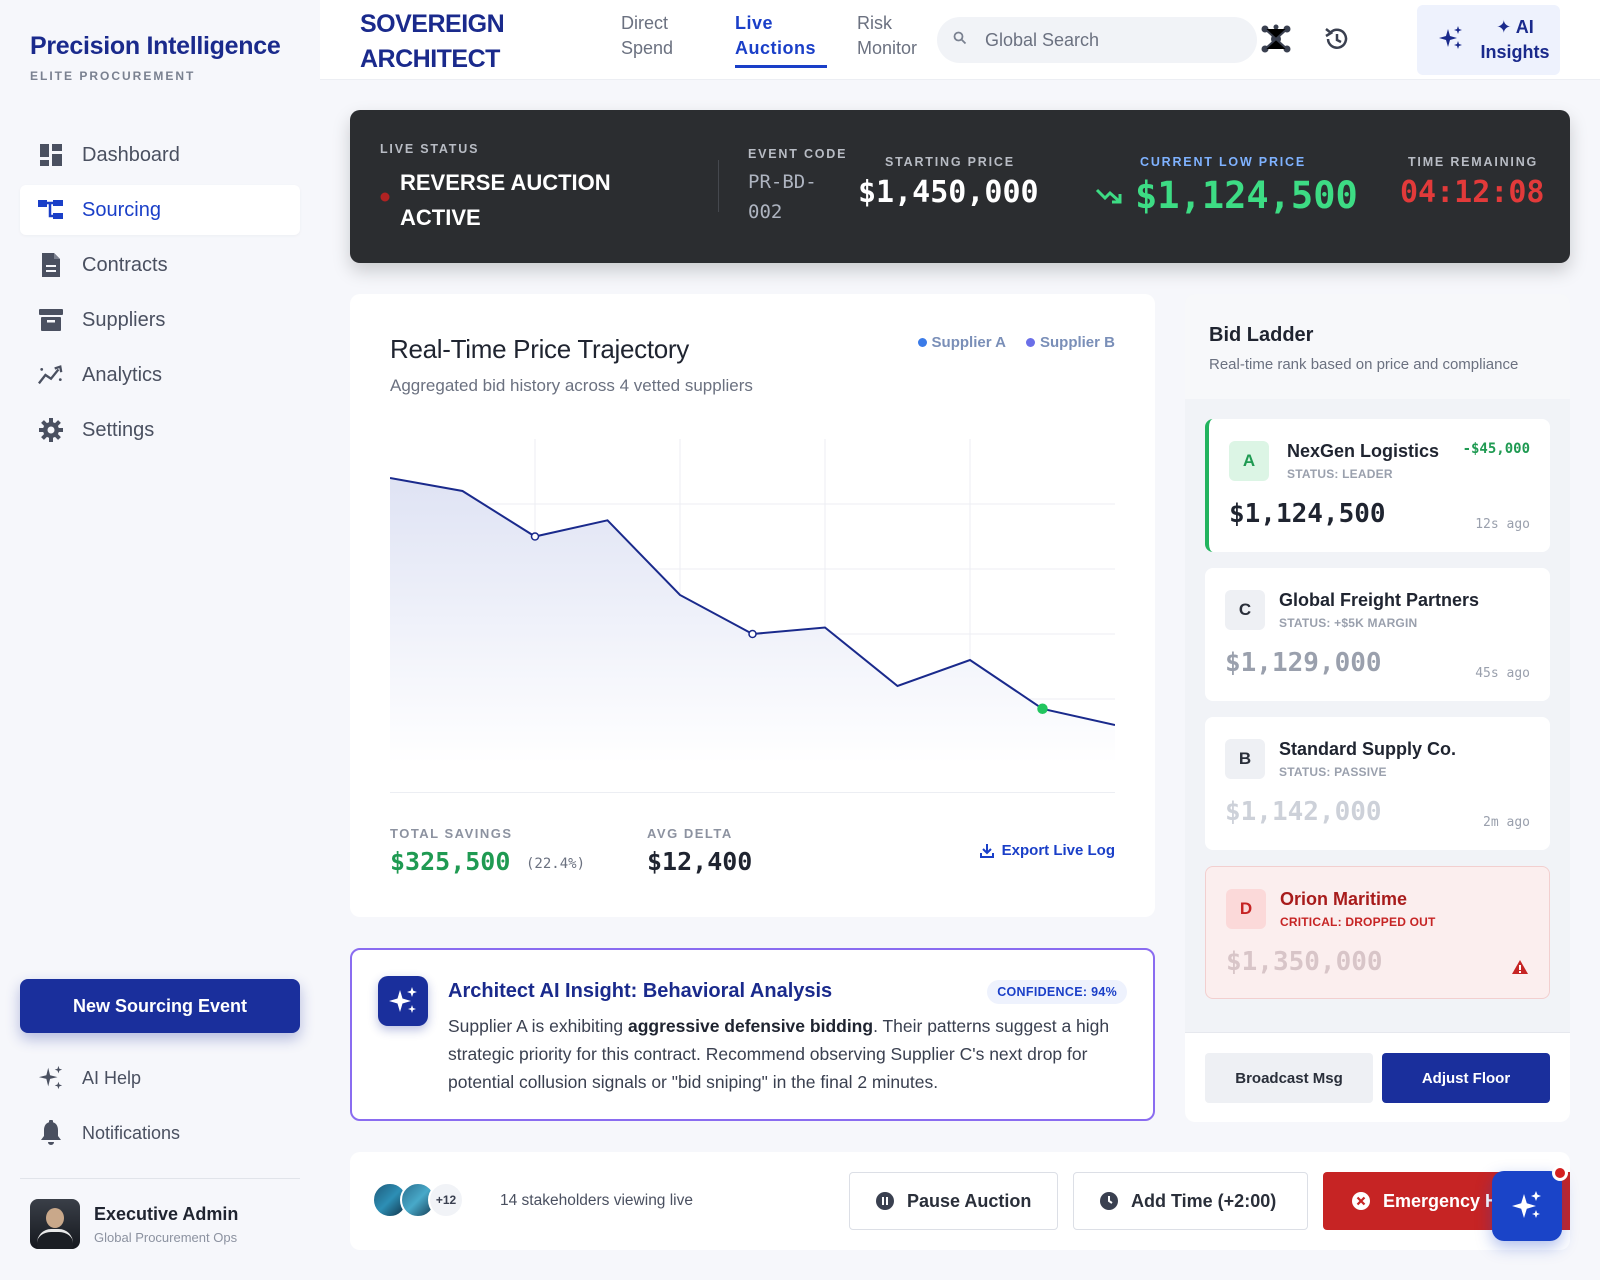 Image resolution: width=1600 pixels, height=1280 pixels. Describe the element at coordinates (1333, 772) in the screenshot. I see `supplier-status: STATUS: PASSIVE` at that location.